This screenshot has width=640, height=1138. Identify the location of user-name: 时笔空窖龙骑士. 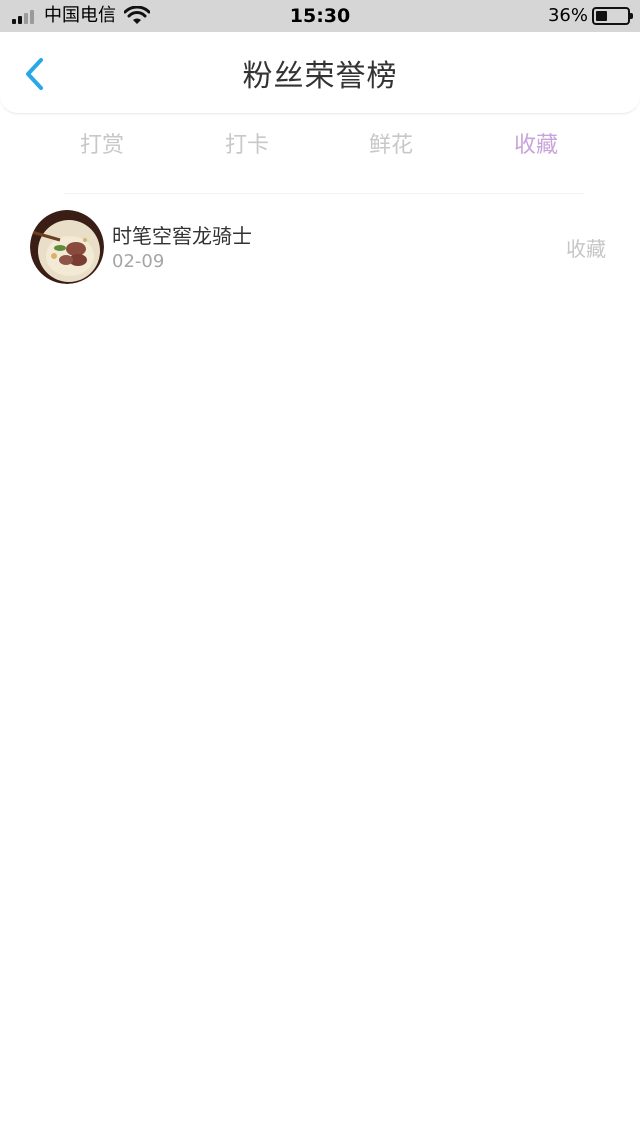
(182, 236).